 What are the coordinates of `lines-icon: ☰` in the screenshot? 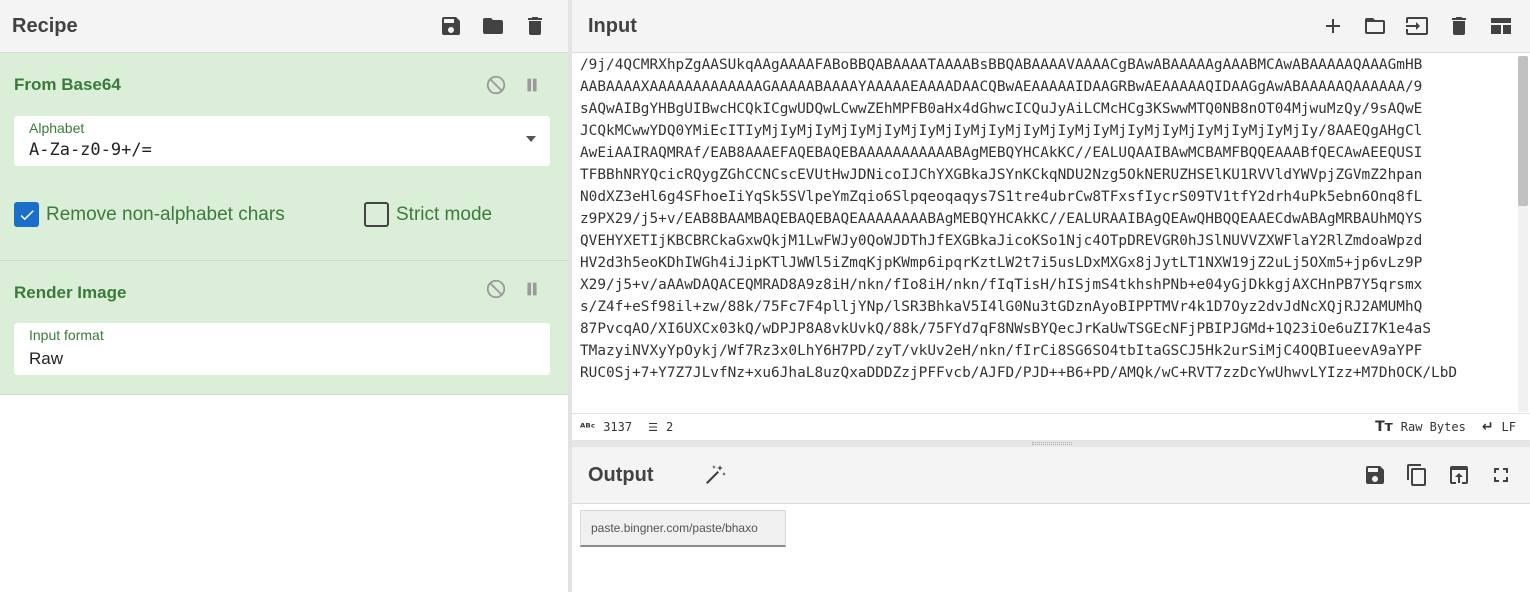 It's located at (653, 427).